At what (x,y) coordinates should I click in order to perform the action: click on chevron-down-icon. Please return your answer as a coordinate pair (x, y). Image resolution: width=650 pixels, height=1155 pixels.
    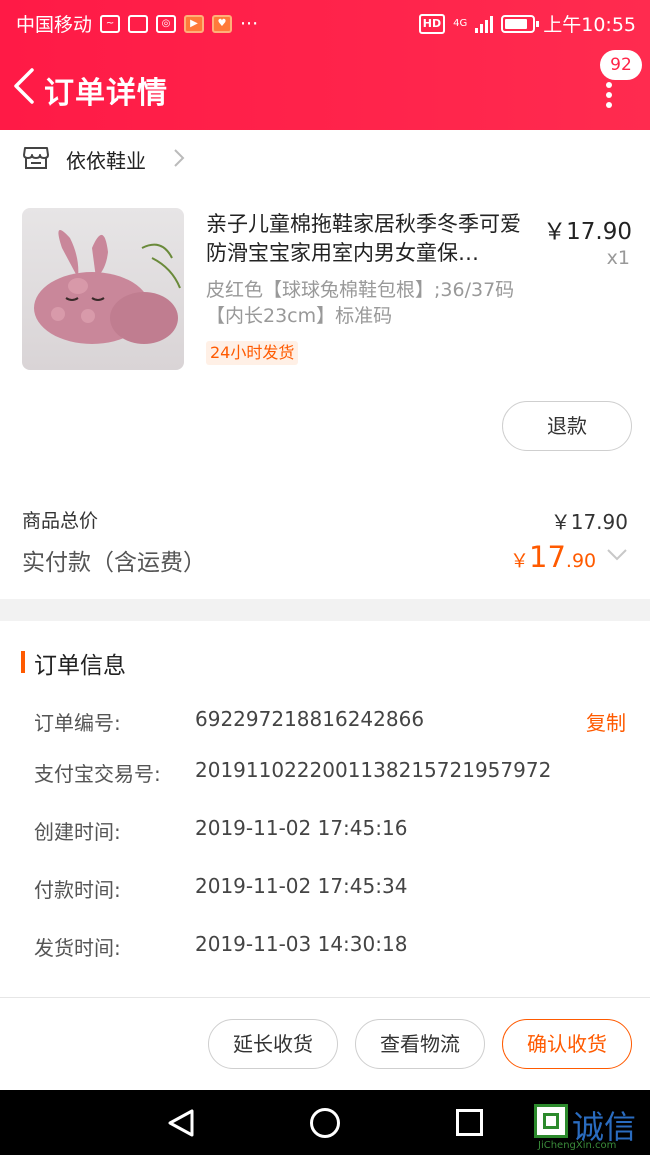
    Looking at the image, I should click on (617, 555).